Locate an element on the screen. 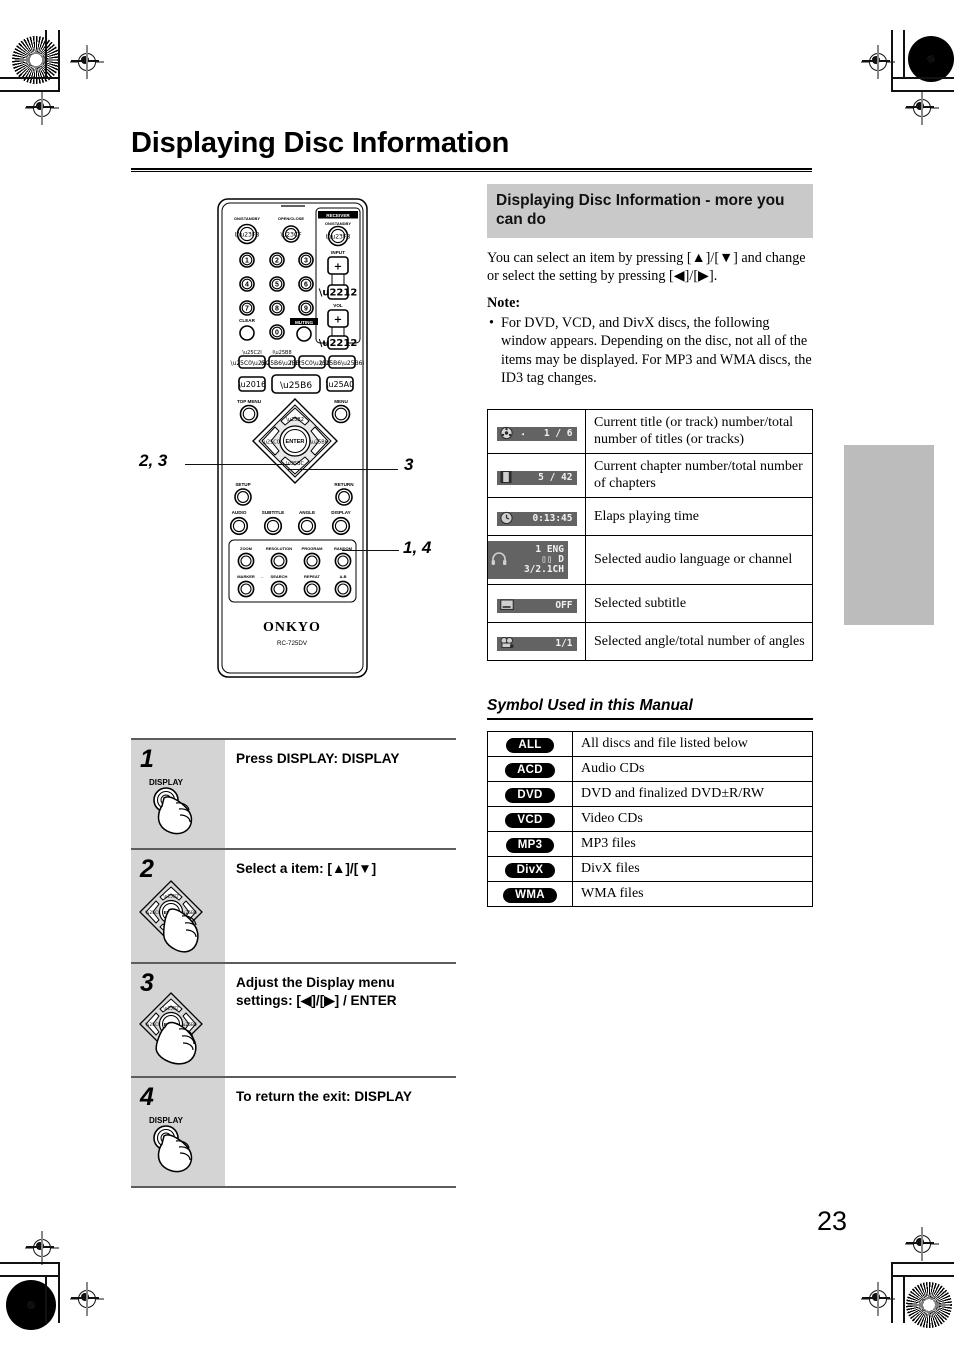  symbol-description: DVD and finalized DVD±R/RW is located at coordinates (692, 794).